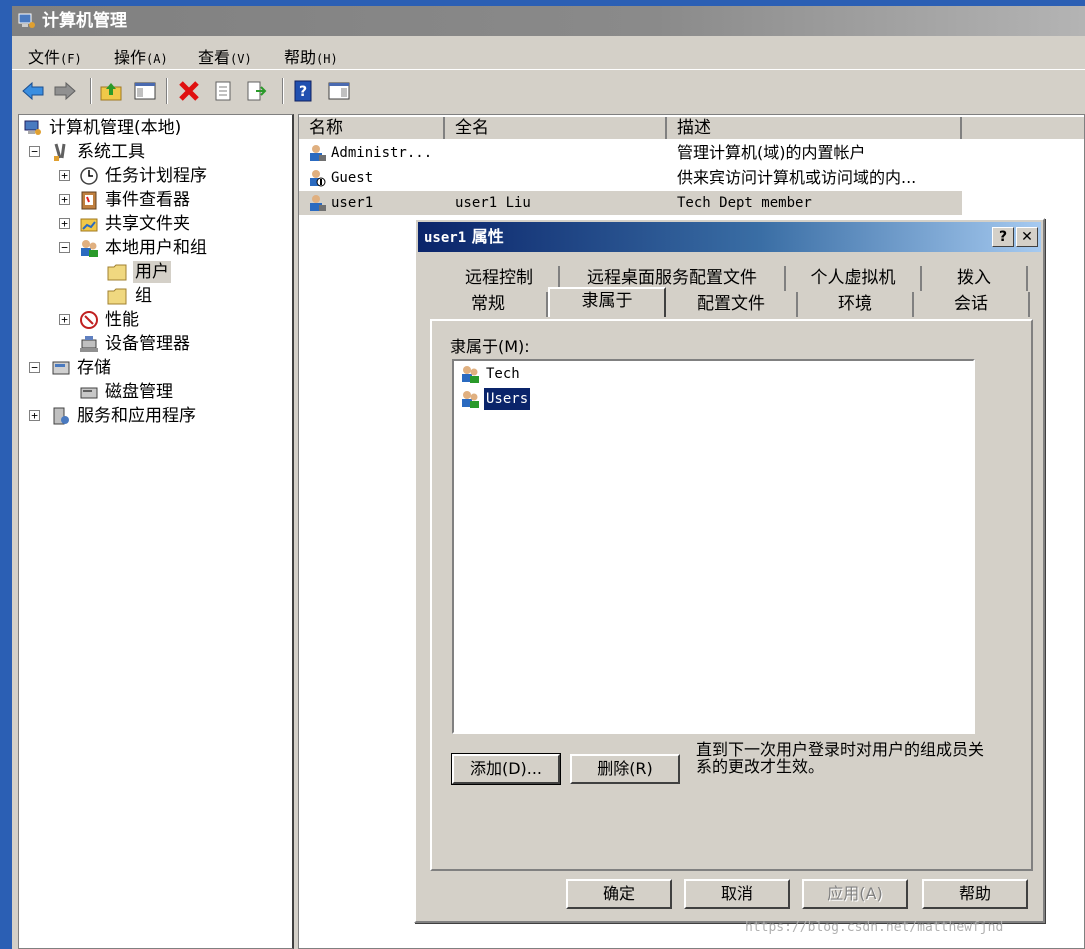 This screenshot has width=1085, height=949. Describe the element at coordinates (737, 894) in the screenshot. I see `cancel-button: 取消` at that location.